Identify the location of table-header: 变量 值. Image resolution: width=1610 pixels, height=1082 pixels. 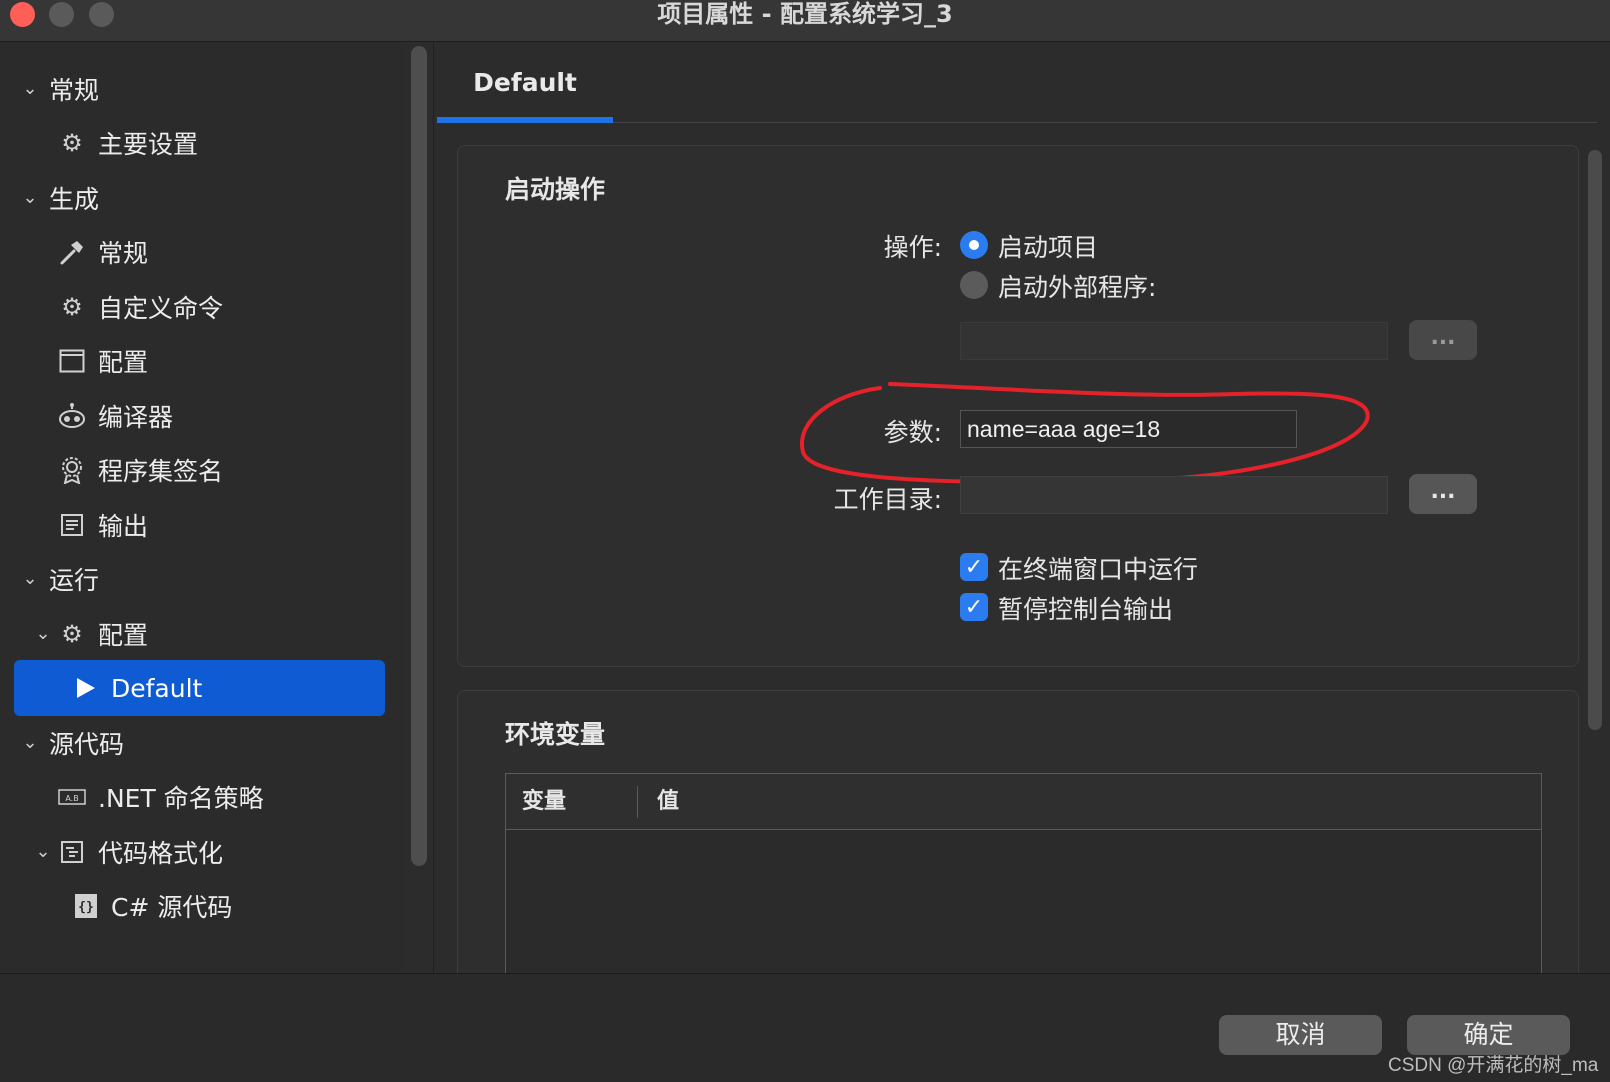
(1023, 802).